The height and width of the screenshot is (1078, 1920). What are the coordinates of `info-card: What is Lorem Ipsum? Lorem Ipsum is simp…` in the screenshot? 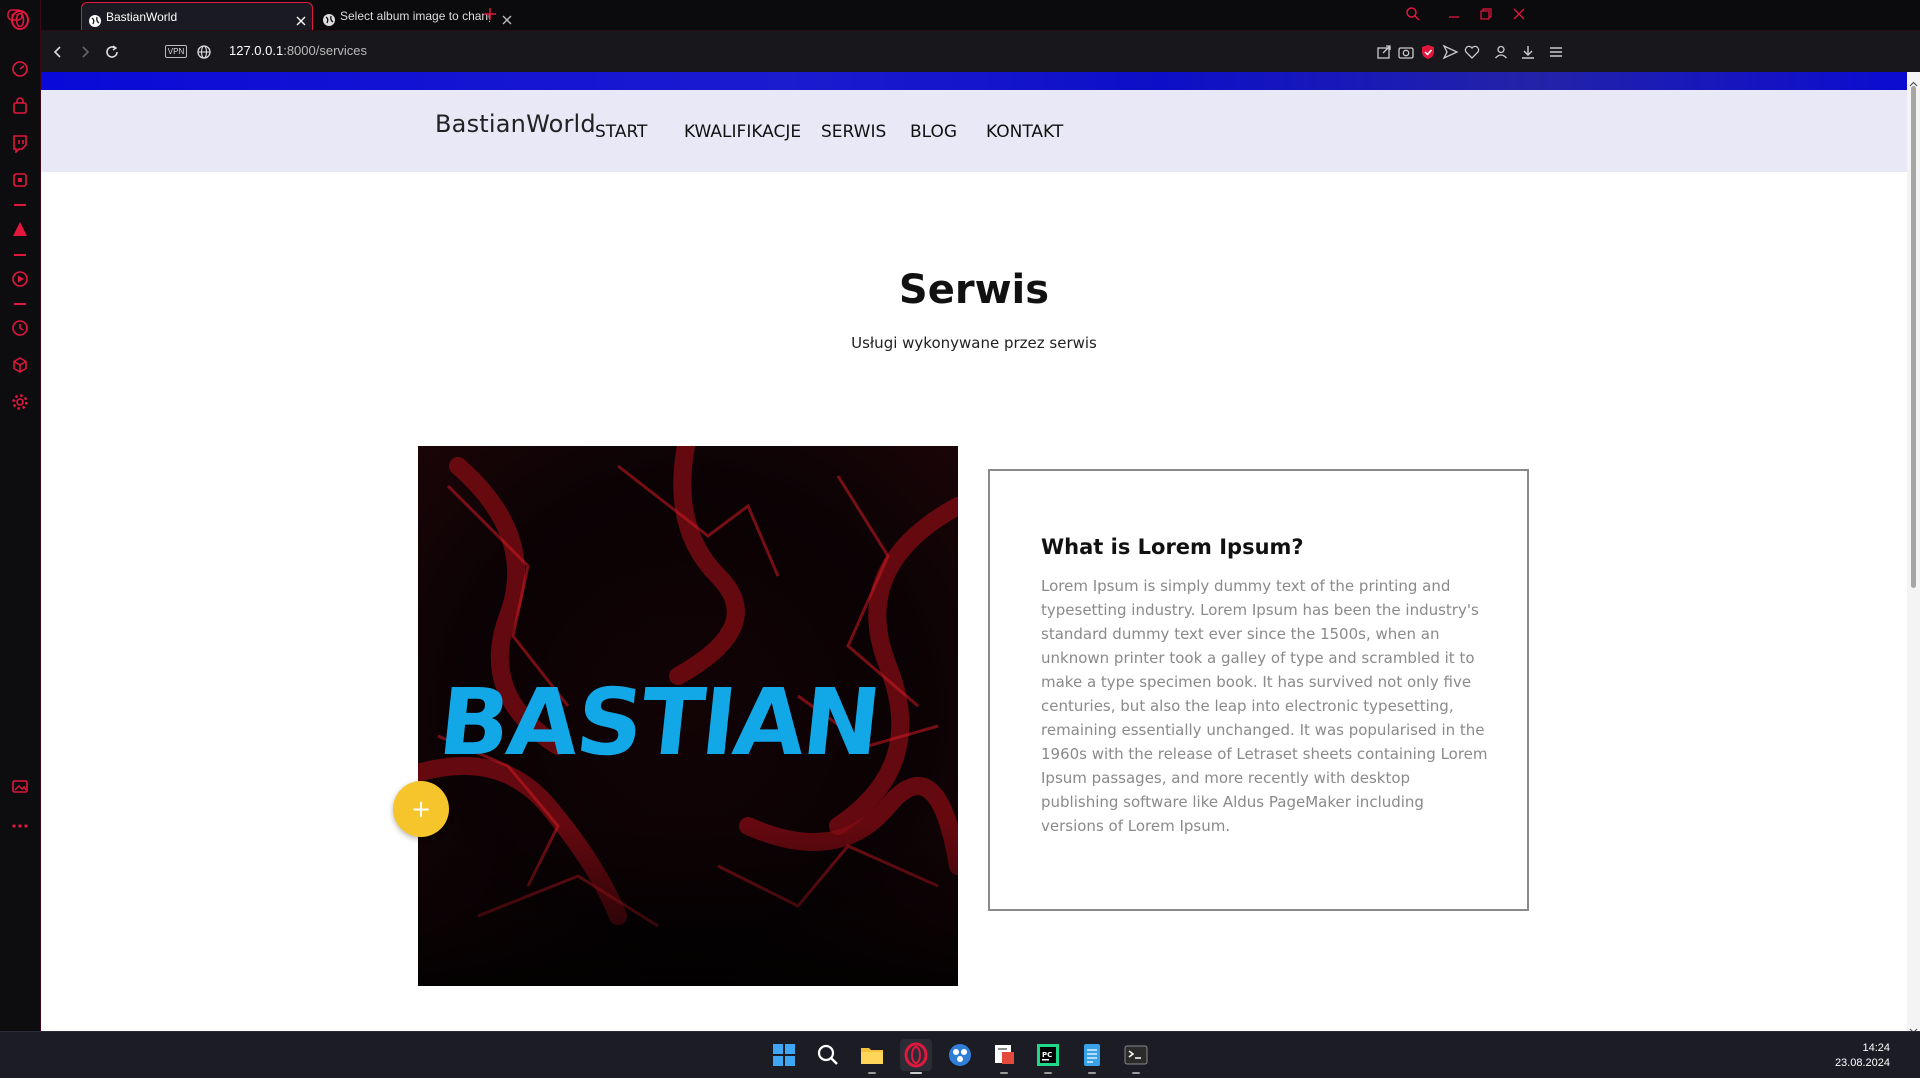 It's located at (1258, 690).